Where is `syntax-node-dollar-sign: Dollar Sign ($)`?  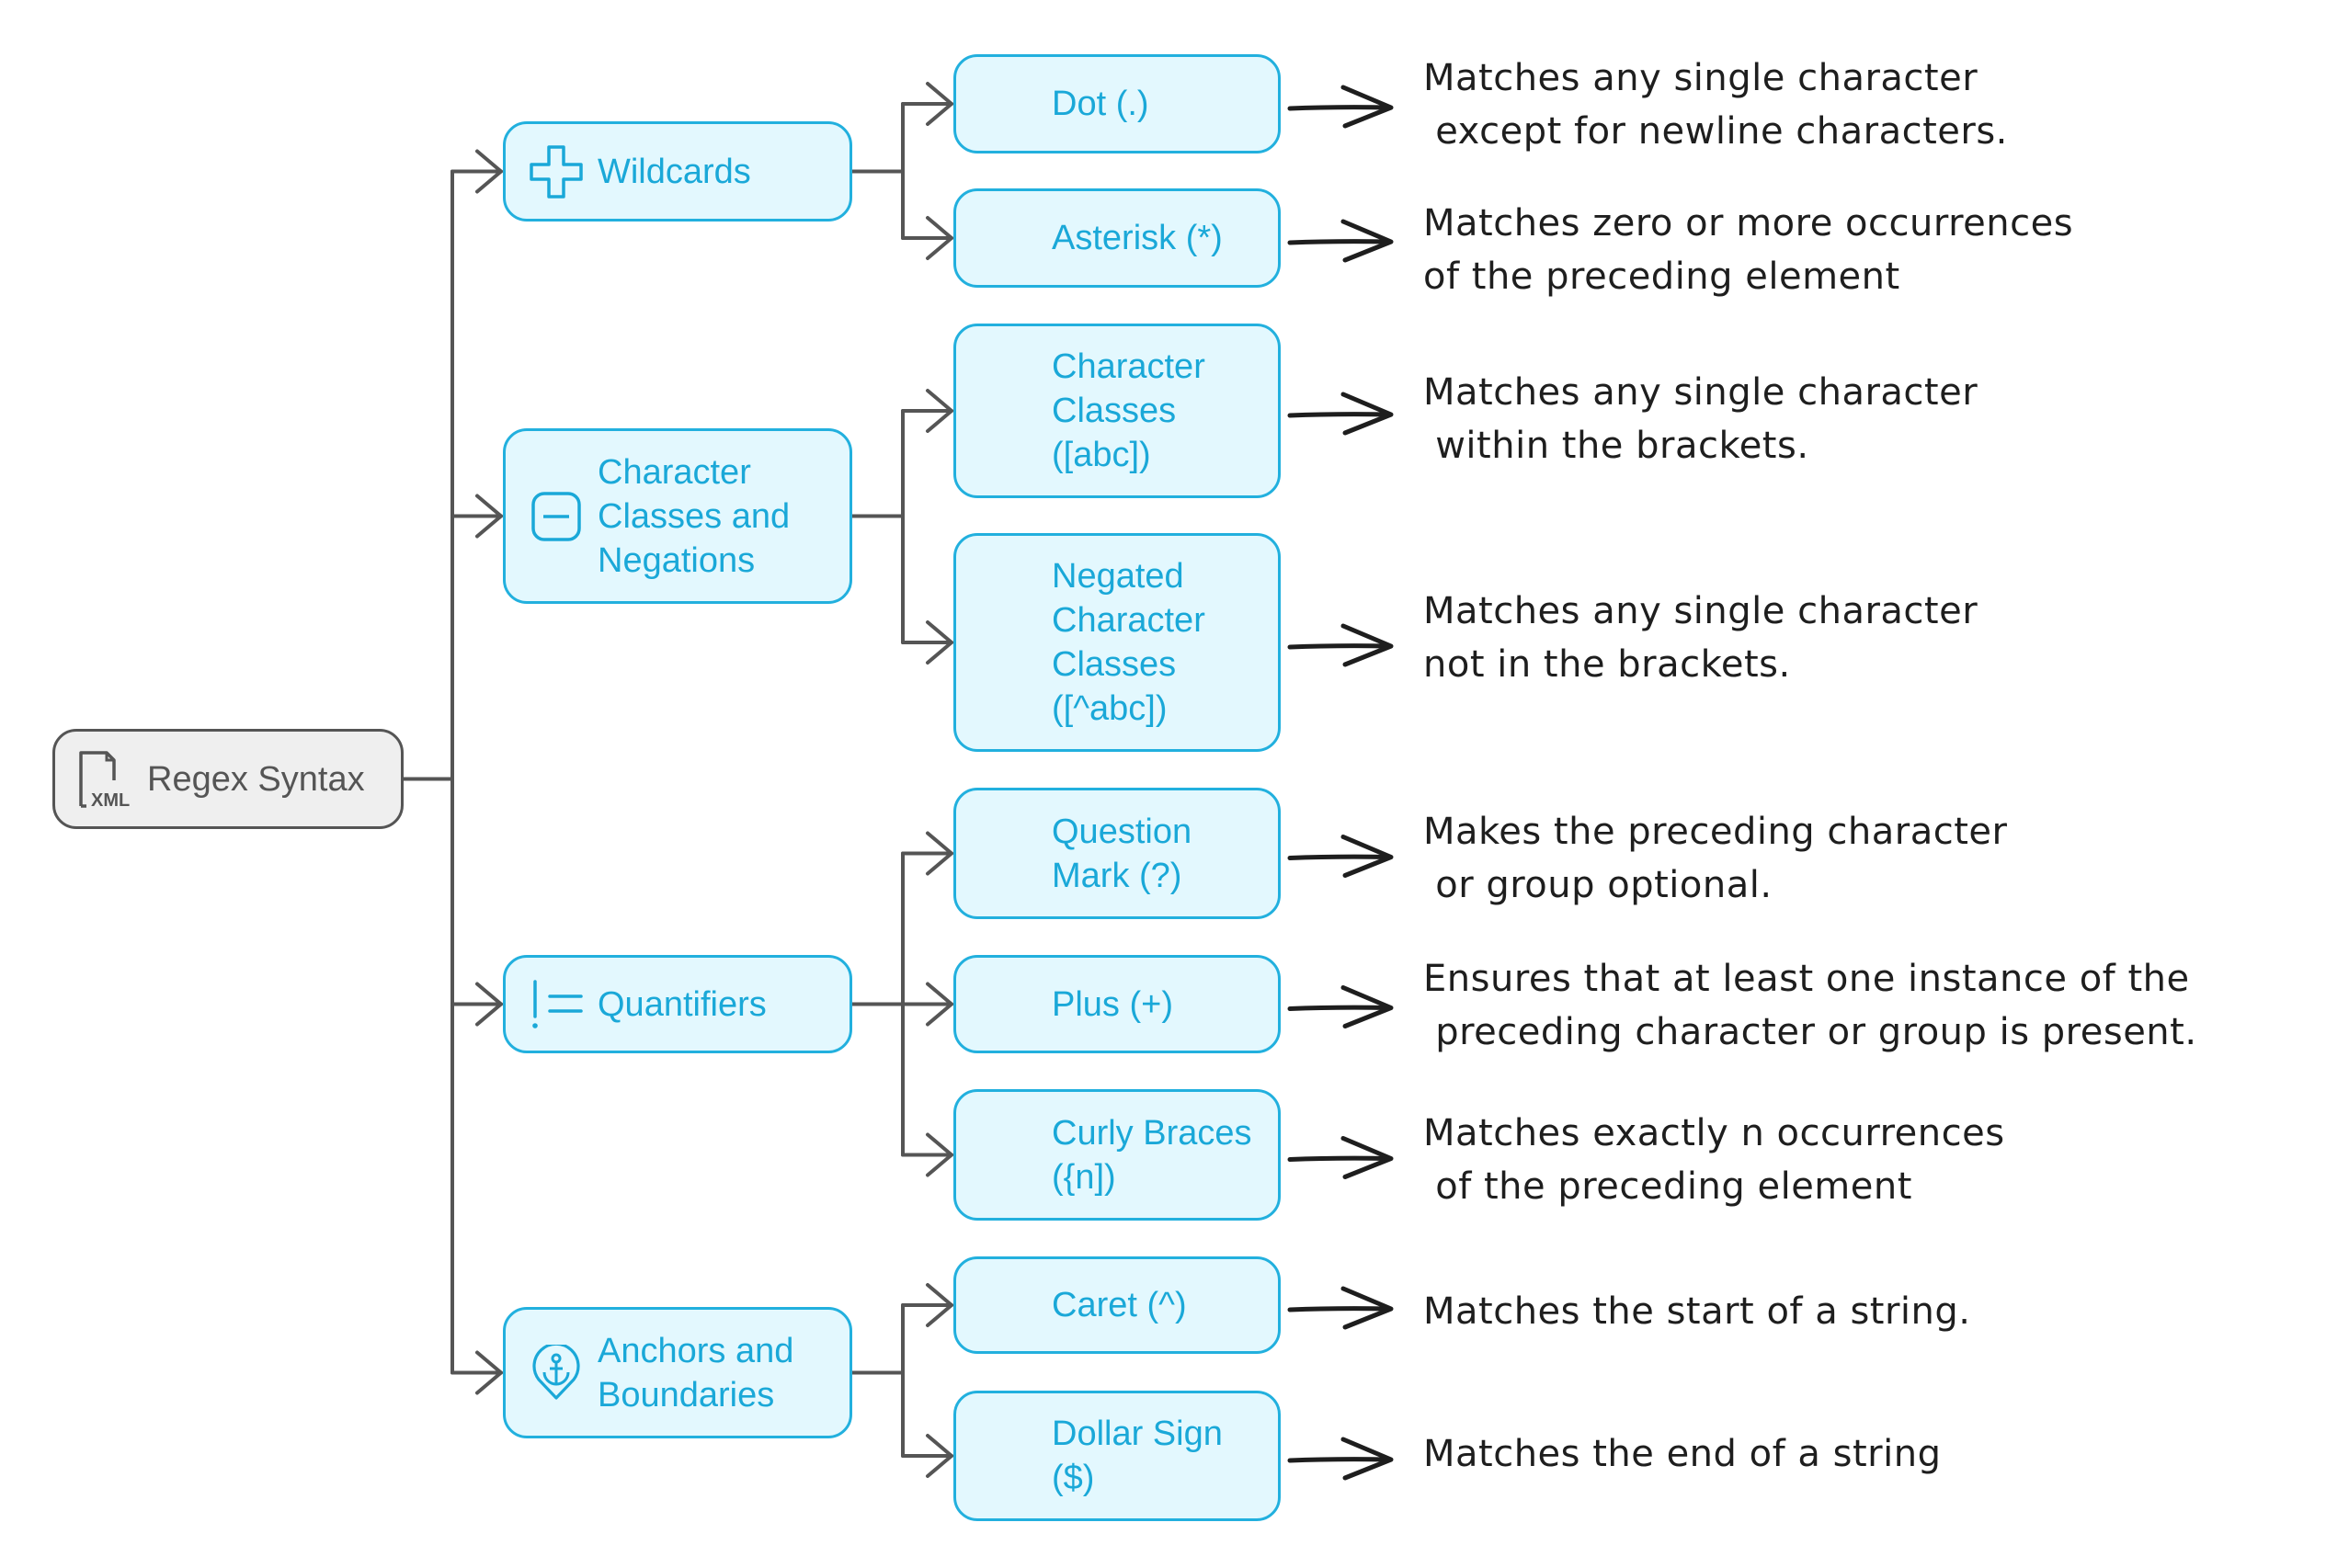 syntax-node-dollar-sign: Dollar Sign ($) is located at coordinates (1117, 1456).